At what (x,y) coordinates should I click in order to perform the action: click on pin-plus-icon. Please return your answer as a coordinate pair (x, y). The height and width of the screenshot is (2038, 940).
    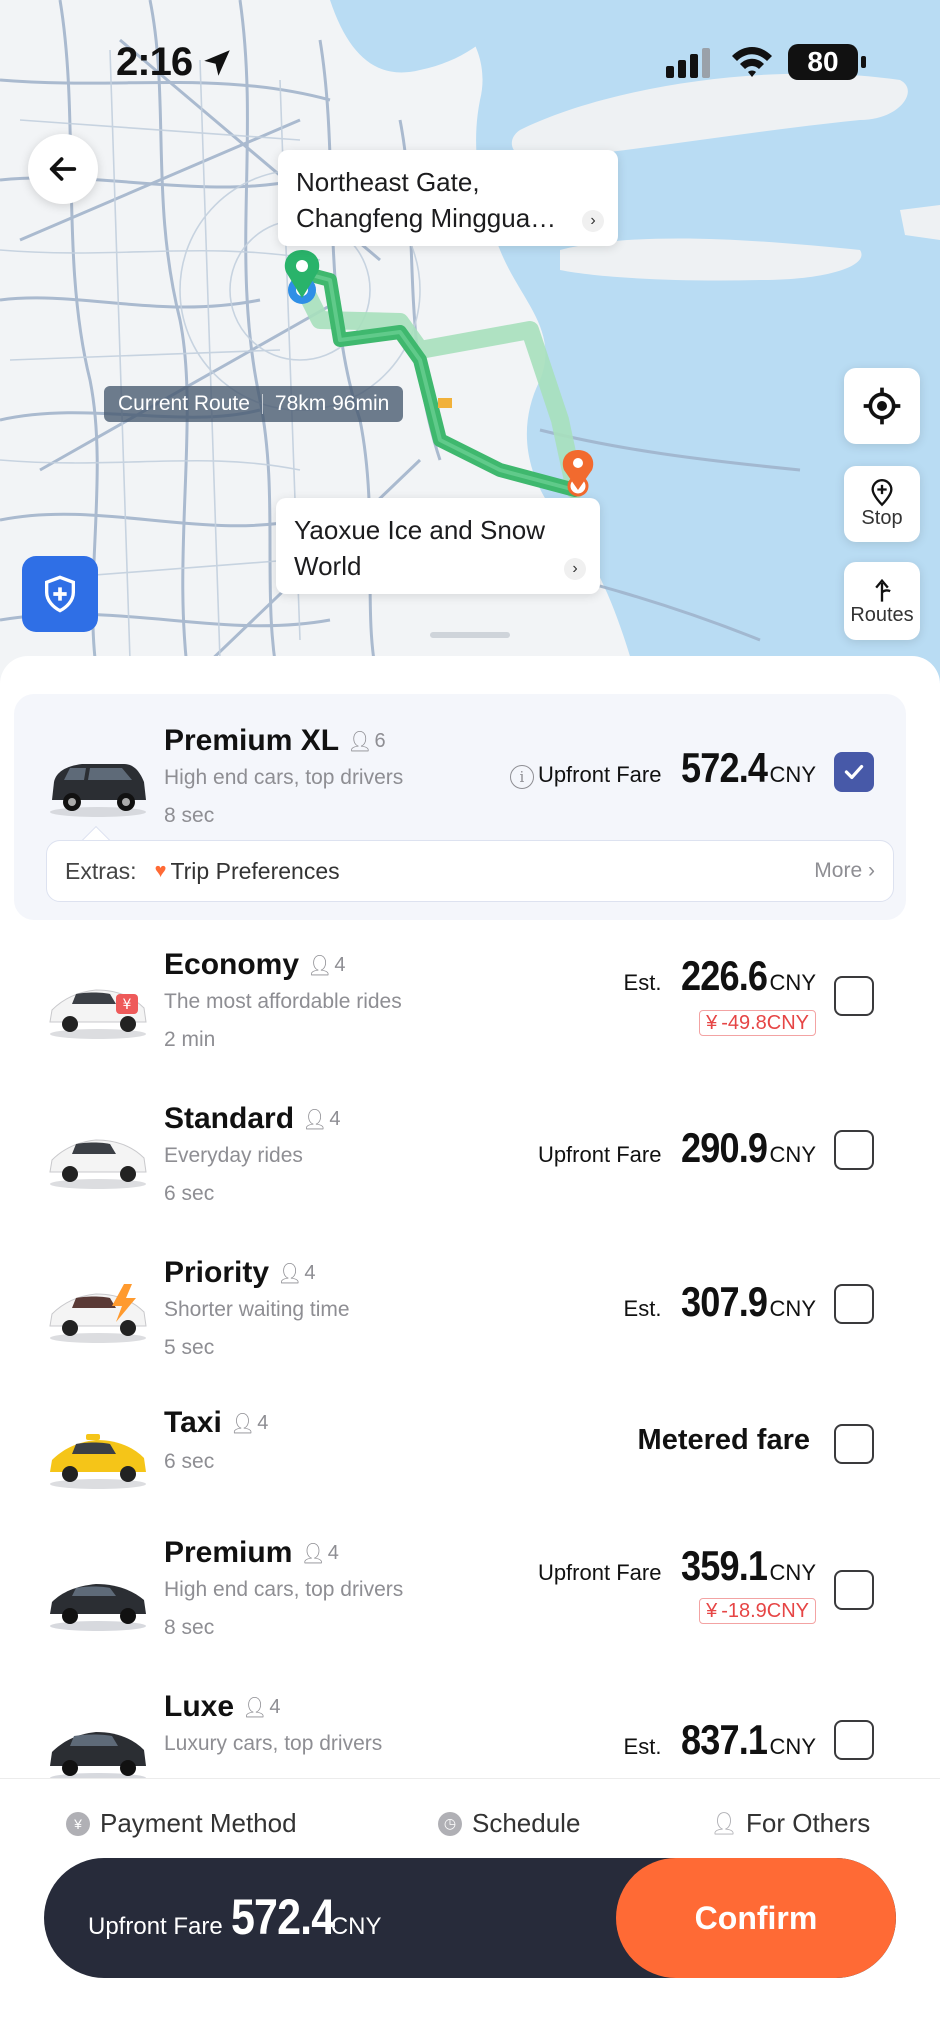
    Looking at the image, I should click on (882, 492).